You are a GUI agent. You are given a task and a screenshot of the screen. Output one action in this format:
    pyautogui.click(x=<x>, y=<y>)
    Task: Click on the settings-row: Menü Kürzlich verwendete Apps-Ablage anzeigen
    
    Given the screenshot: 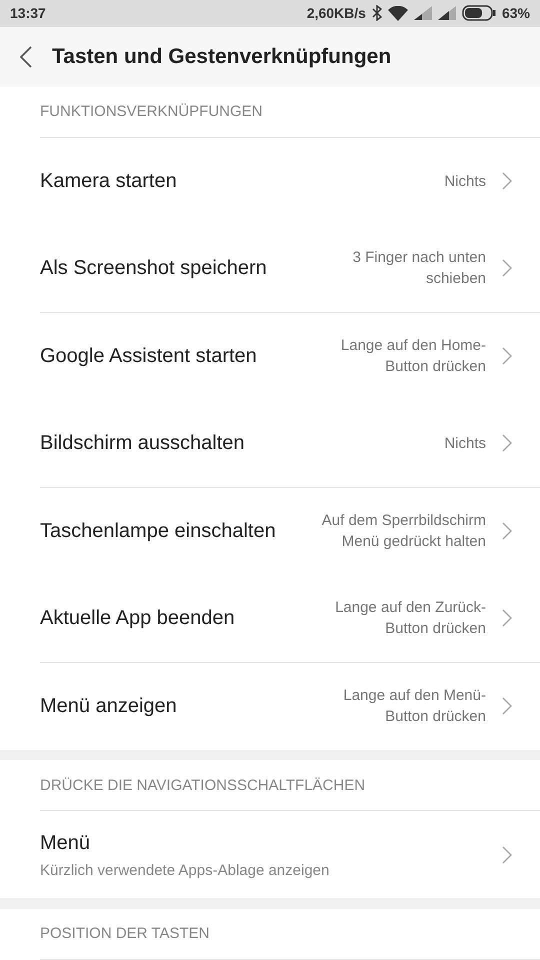 What is the action you would take?
    pyautogui.click(x=290, y=854)
    